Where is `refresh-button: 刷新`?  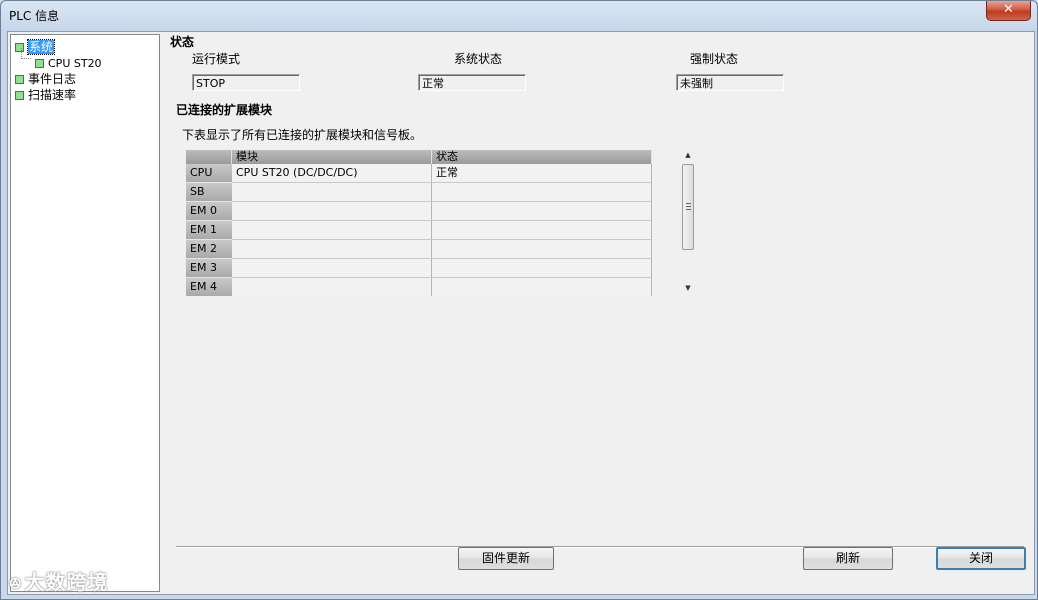
refresh-button: 刷新 is located at coordinates (848, 558).